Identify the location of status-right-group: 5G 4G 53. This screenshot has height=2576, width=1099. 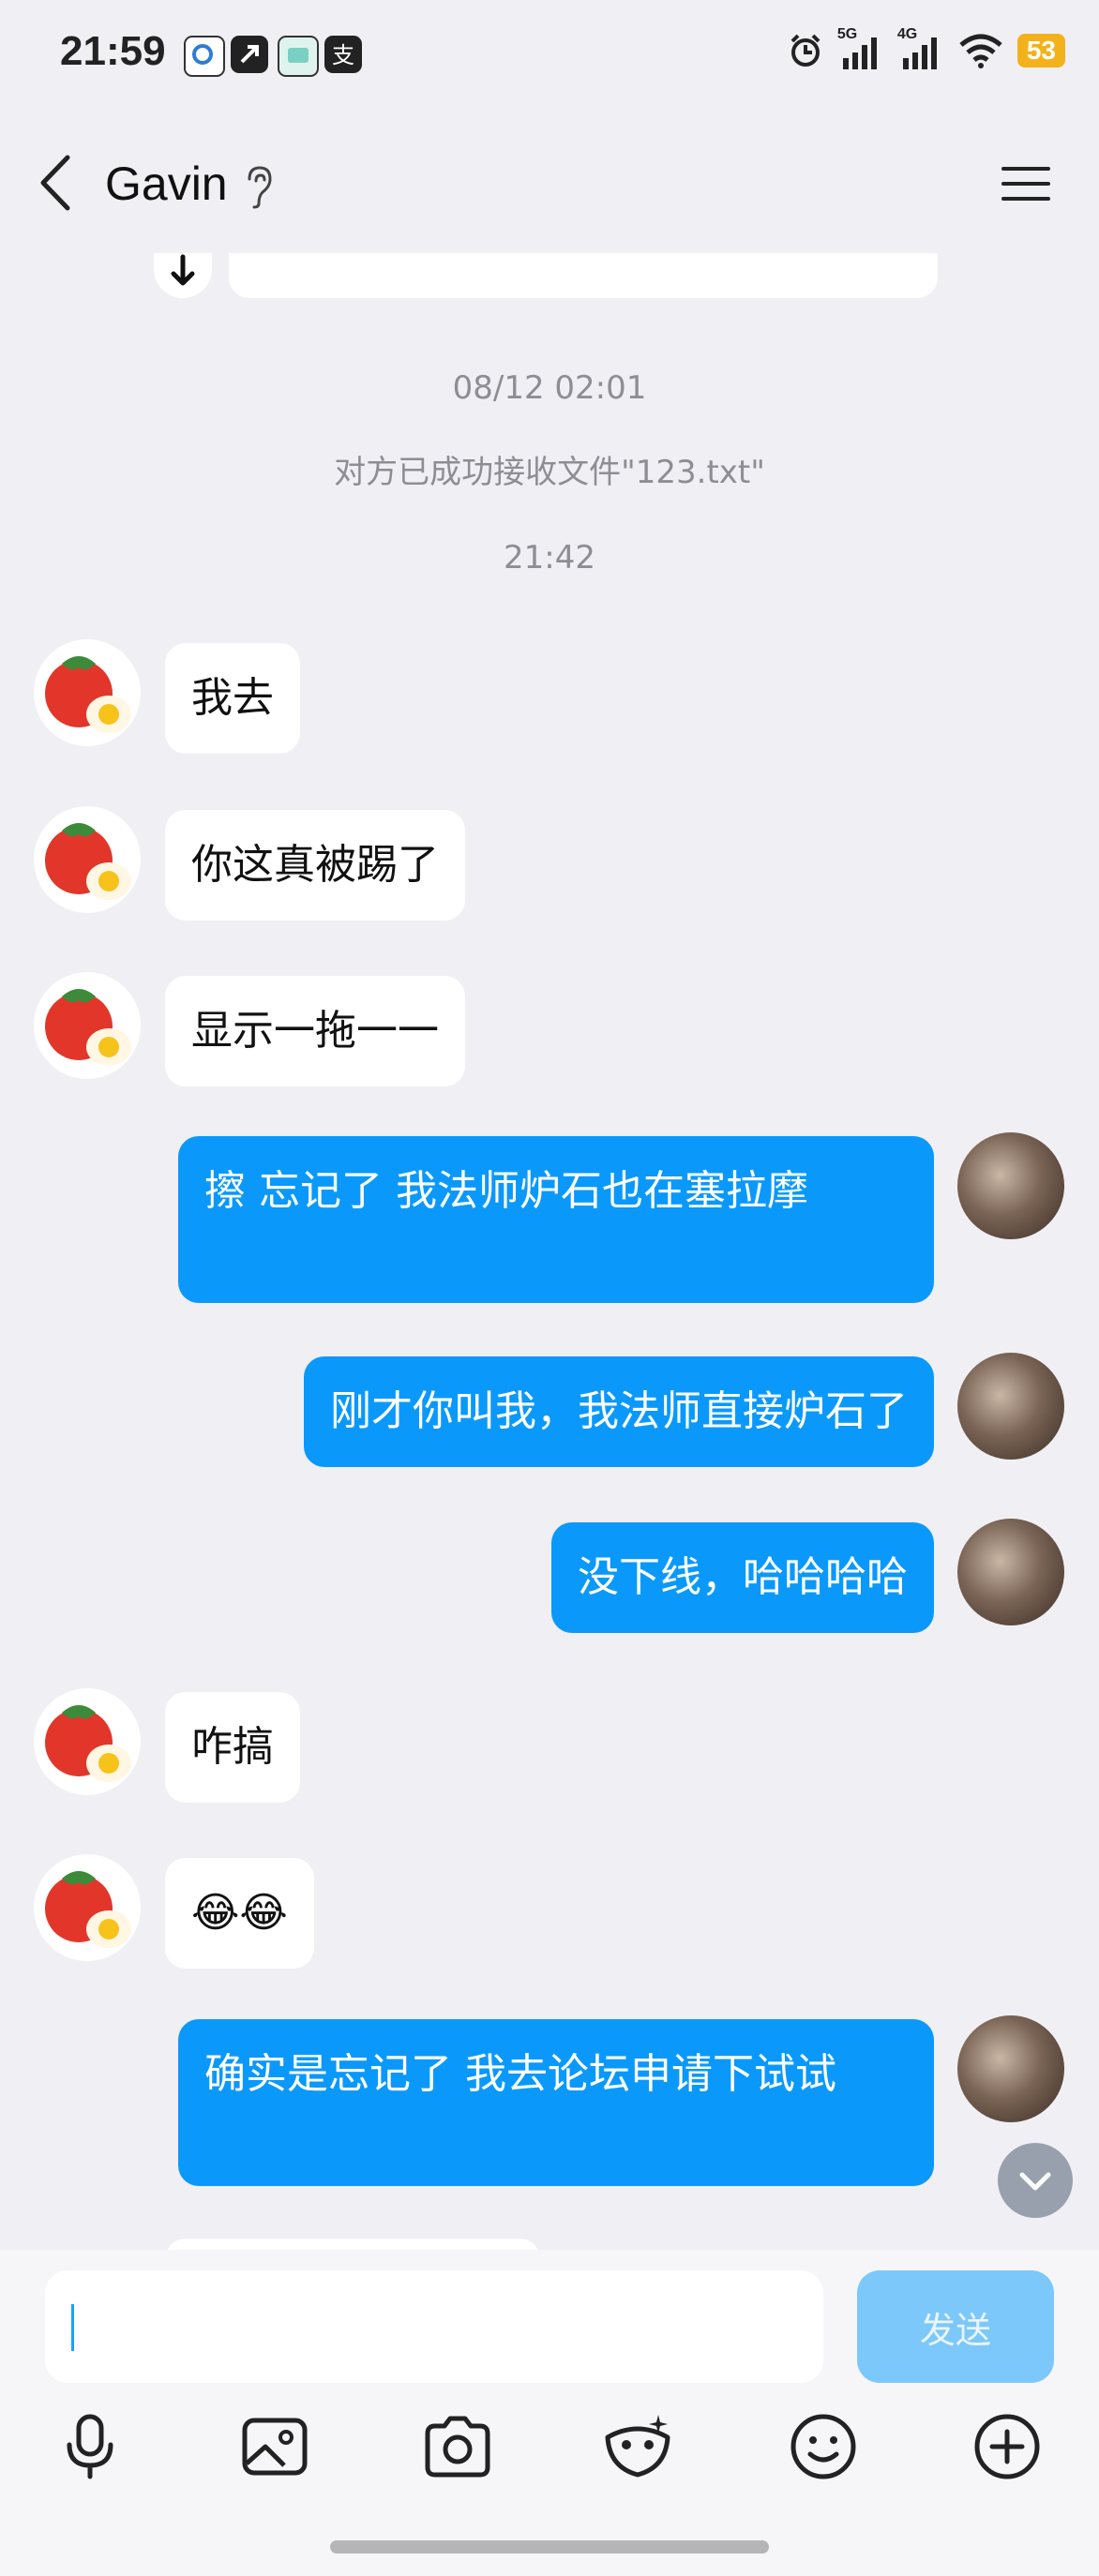
(926, 48).